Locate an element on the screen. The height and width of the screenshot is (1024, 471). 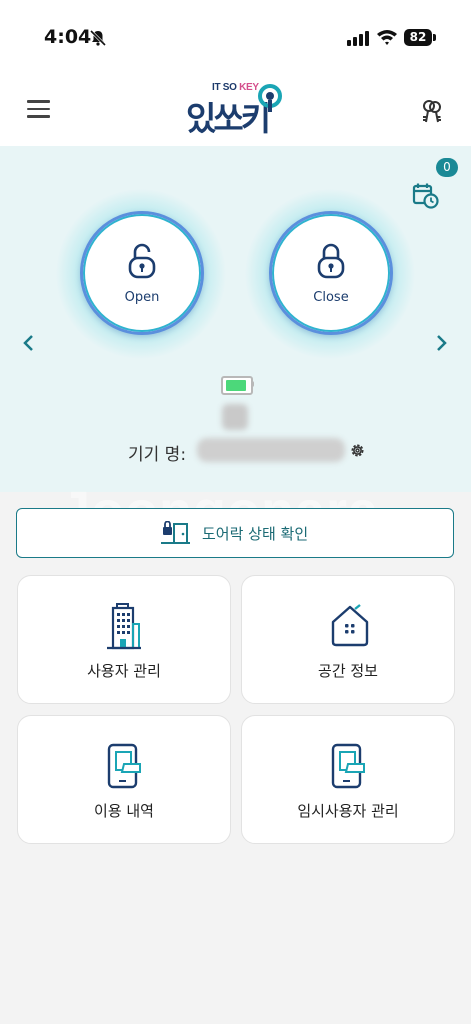
app-logo: IT SO KEY 있쏘키 is located at coordinates (236, 112).